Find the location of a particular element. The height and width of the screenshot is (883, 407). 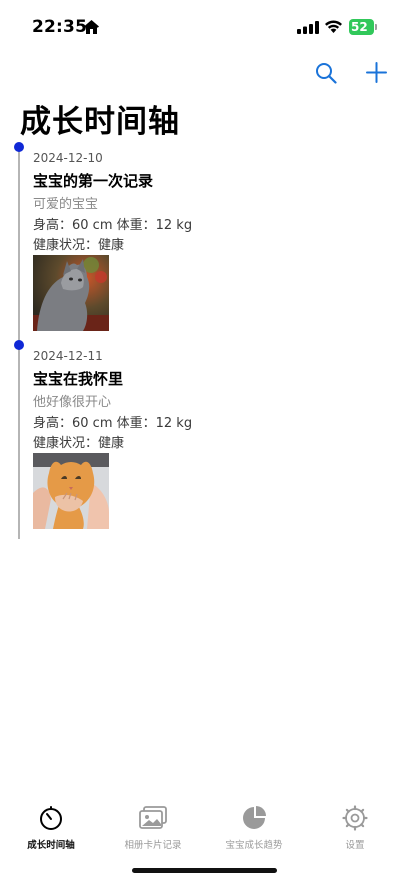

home-indicator is located at coordinates (204, 870).